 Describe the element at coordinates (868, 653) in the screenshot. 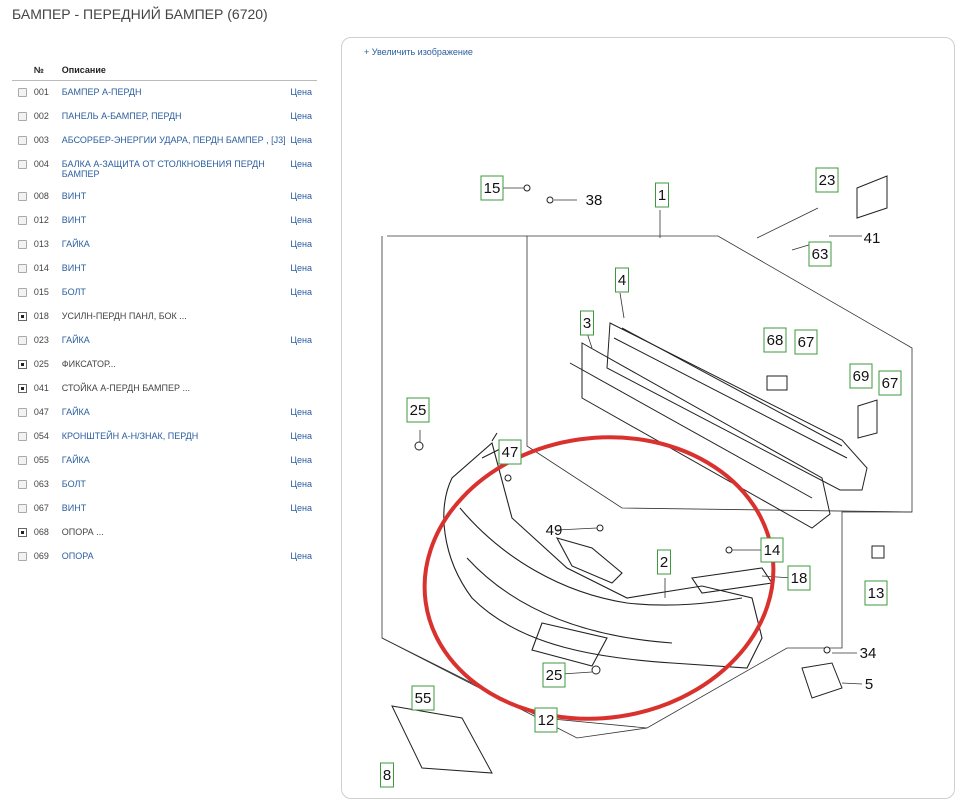

I see `callout-34: 34` at that location.